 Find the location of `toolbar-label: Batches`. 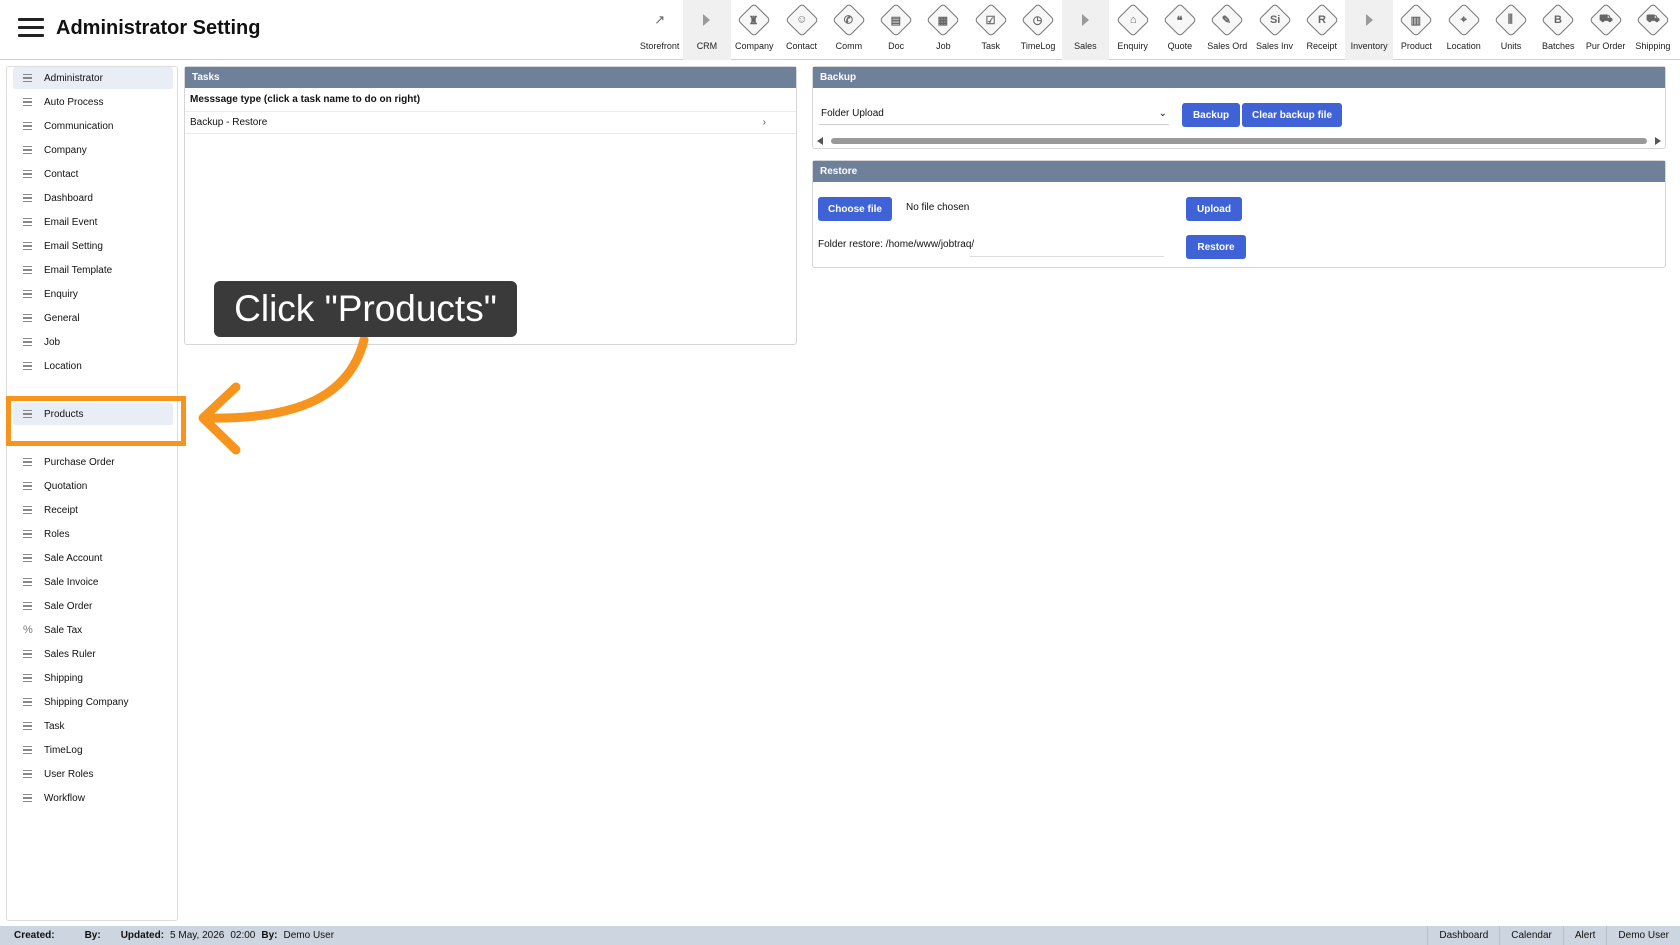

toolbar-label: Batches is located at coordinates (1558, 46).